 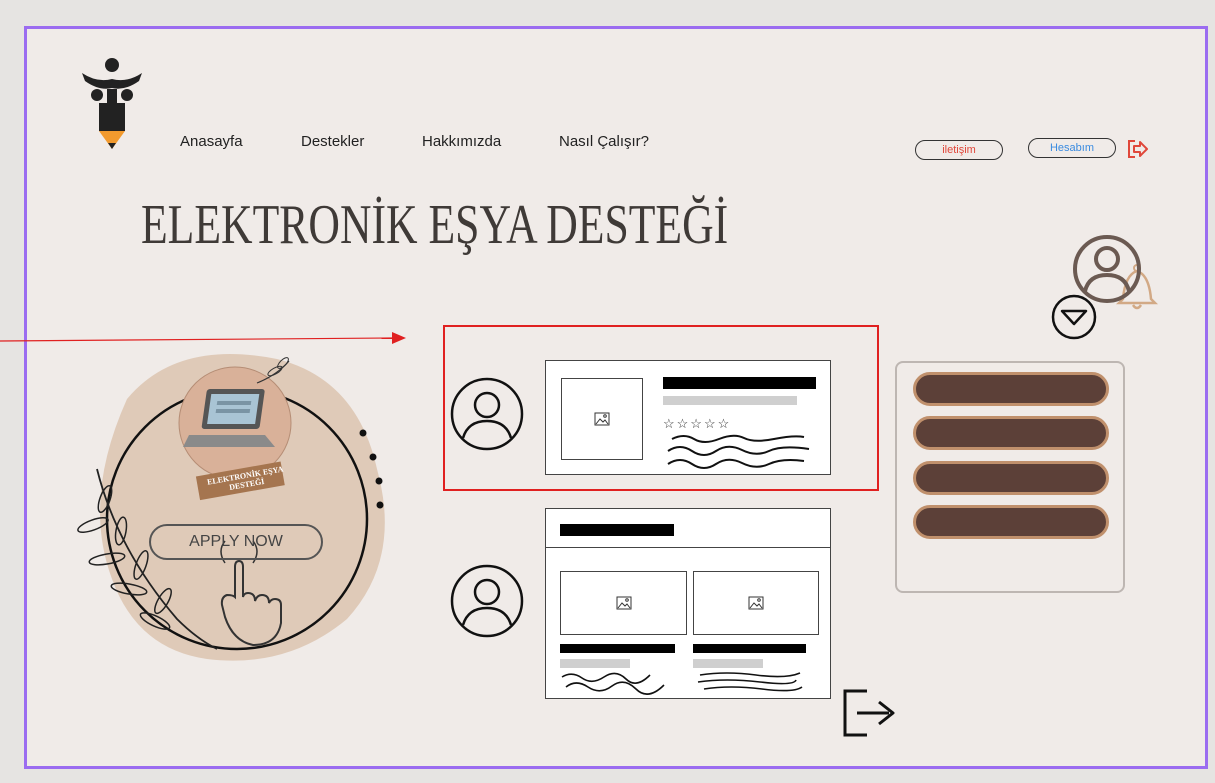 I want to click on rating-stars: ☆☆☆☆☆, so click(x=697, y=423).